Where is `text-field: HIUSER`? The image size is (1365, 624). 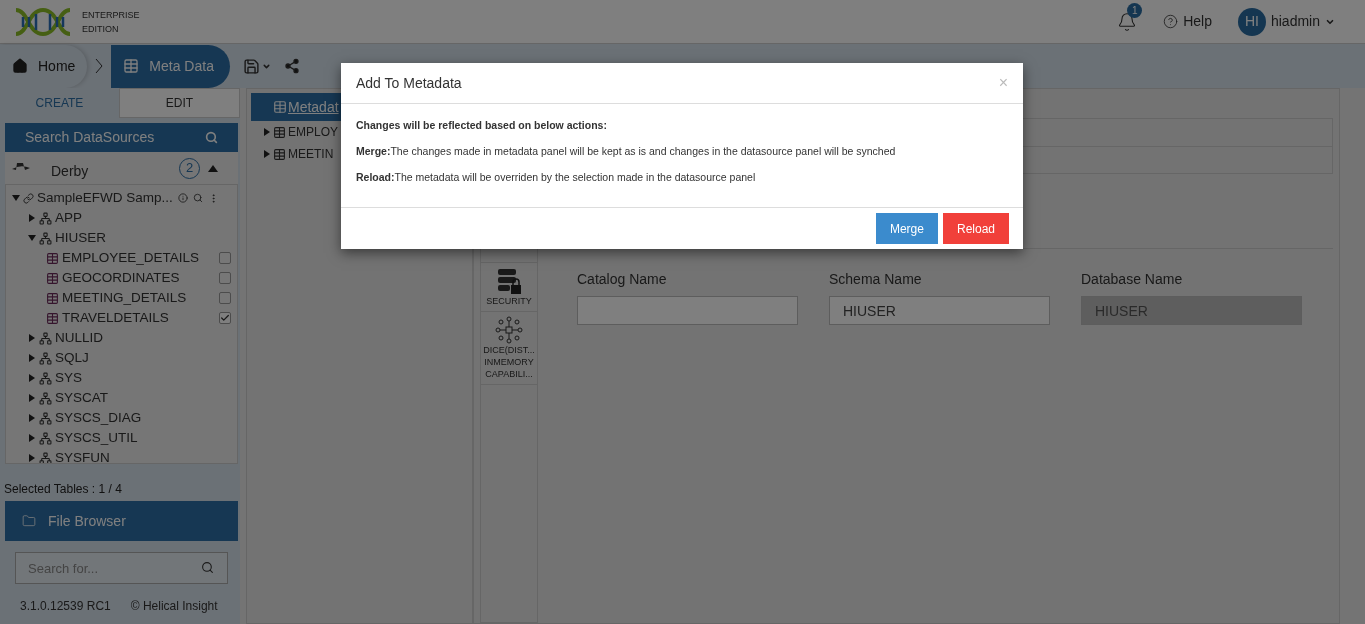 text-field: HIUSER is located at coordinates (939, 310).